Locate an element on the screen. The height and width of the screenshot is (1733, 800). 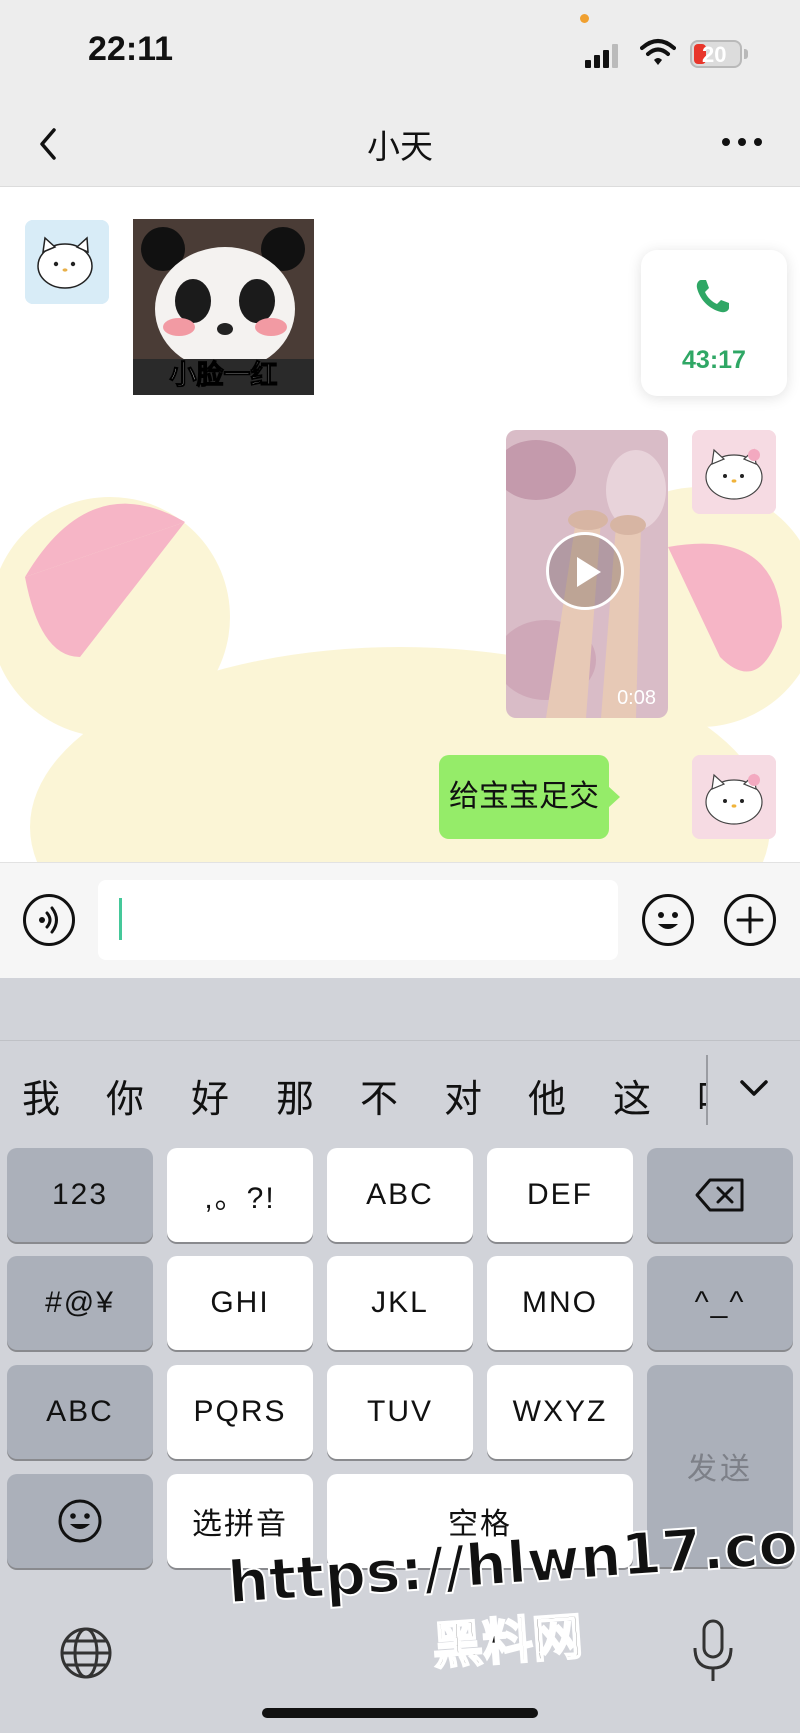
plus-icon is located at coordinates (750, 920).